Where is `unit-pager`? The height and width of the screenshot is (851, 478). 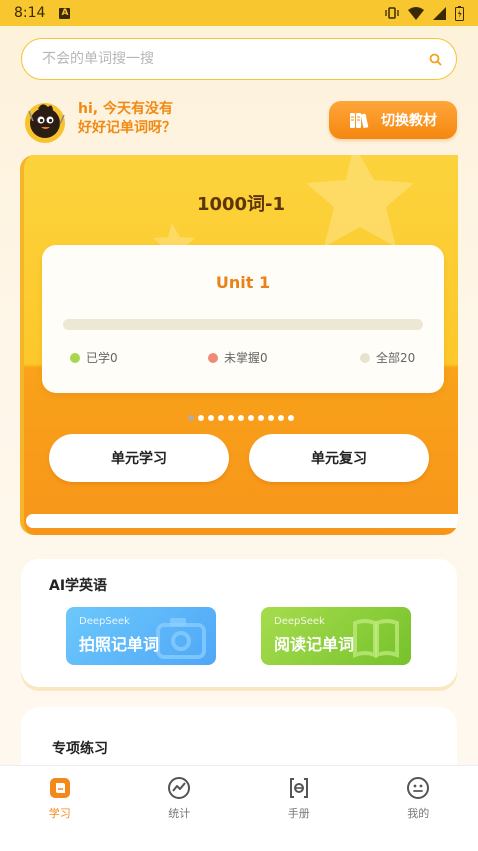
unit-pager is located at coordinates (241, 418).